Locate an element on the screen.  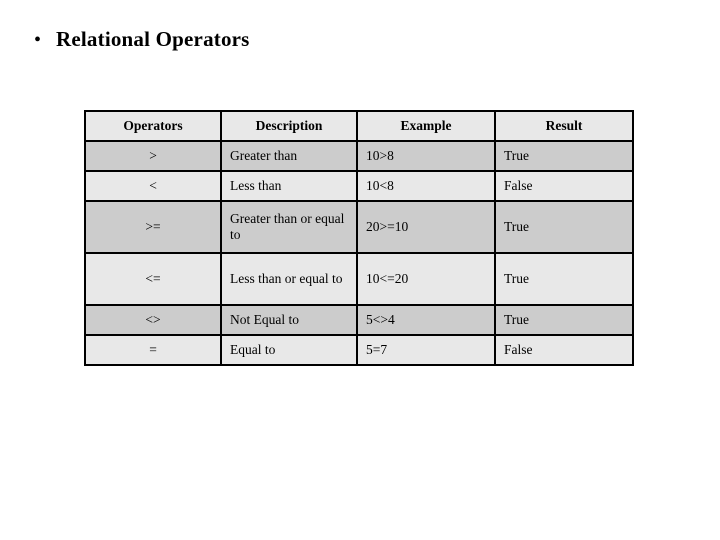
column-header-operators: Operators is located at coordinates (153, 126).